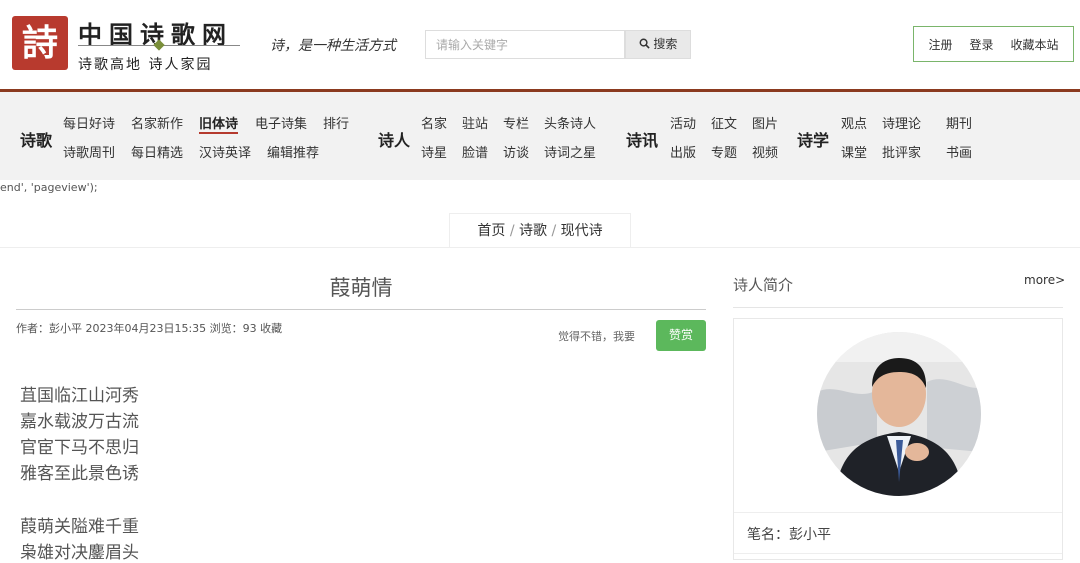 This screenshot has width=1080, height=563. Describe the element at coordinates (681, 335) in the screenshot. I see `reward-button: 赞赏` at that location.